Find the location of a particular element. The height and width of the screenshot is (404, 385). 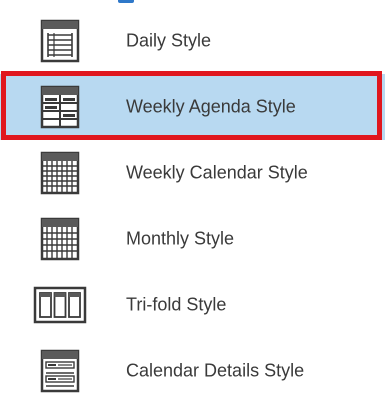

style-item-label: Tri-fold Style is located at coordinates (176, 304).